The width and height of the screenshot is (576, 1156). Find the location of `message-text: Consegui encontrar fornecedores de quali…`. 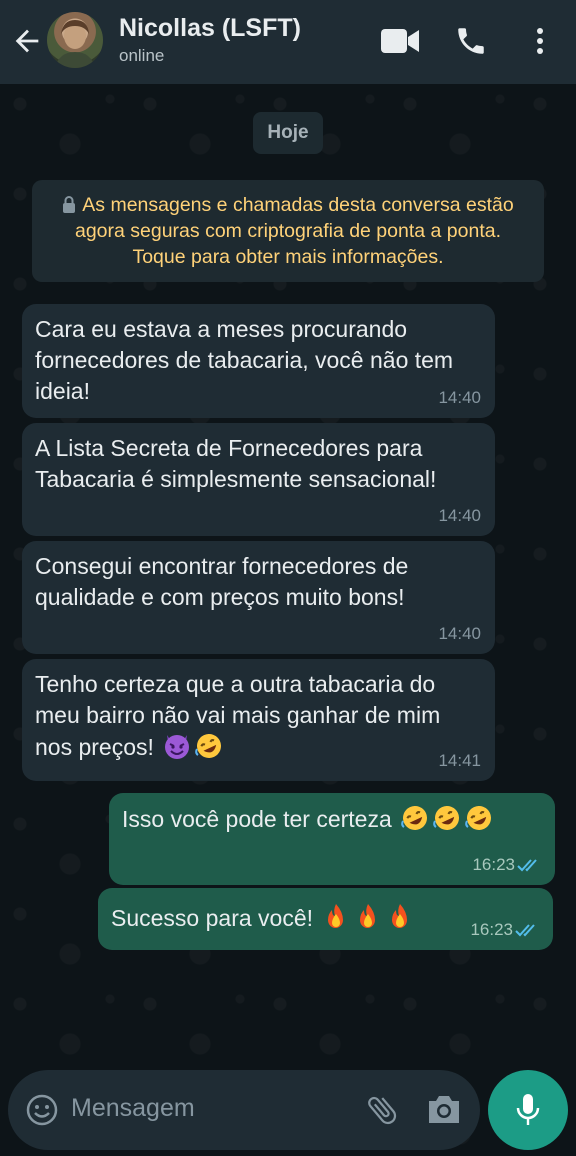

message-text: Consegui encontrar fornecedores de quali… is located at coordinates (222, 581).